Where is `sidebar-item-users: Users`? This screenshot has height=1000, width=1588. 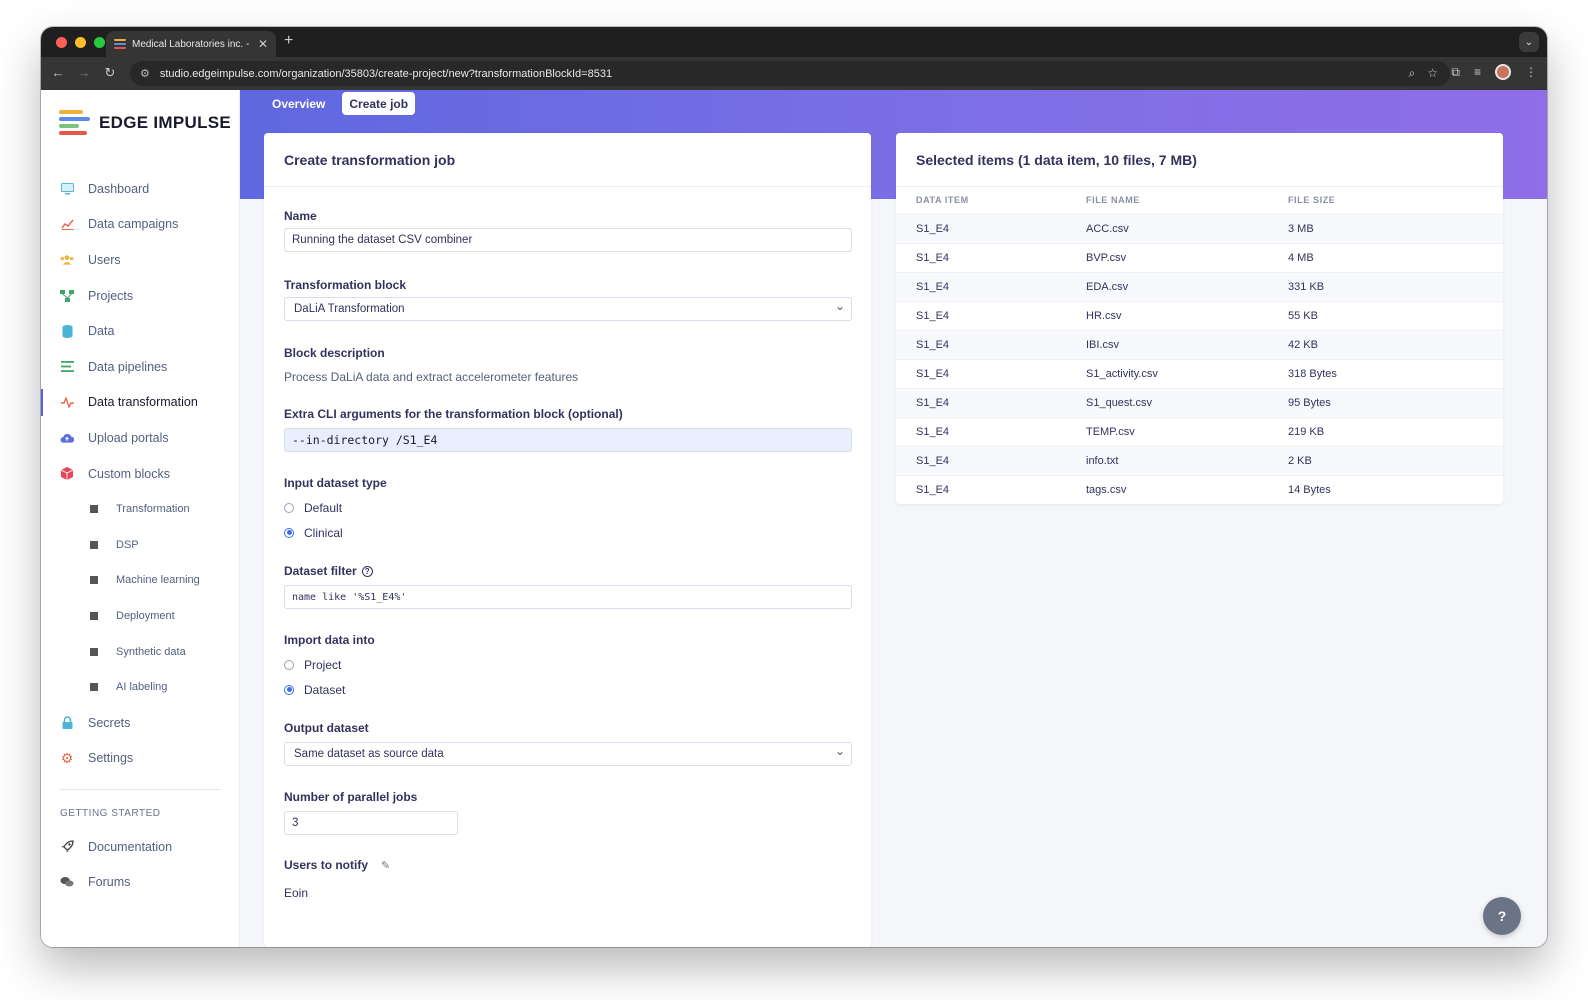
sidebar-item-users: Users is located at coordinates (140, 260).